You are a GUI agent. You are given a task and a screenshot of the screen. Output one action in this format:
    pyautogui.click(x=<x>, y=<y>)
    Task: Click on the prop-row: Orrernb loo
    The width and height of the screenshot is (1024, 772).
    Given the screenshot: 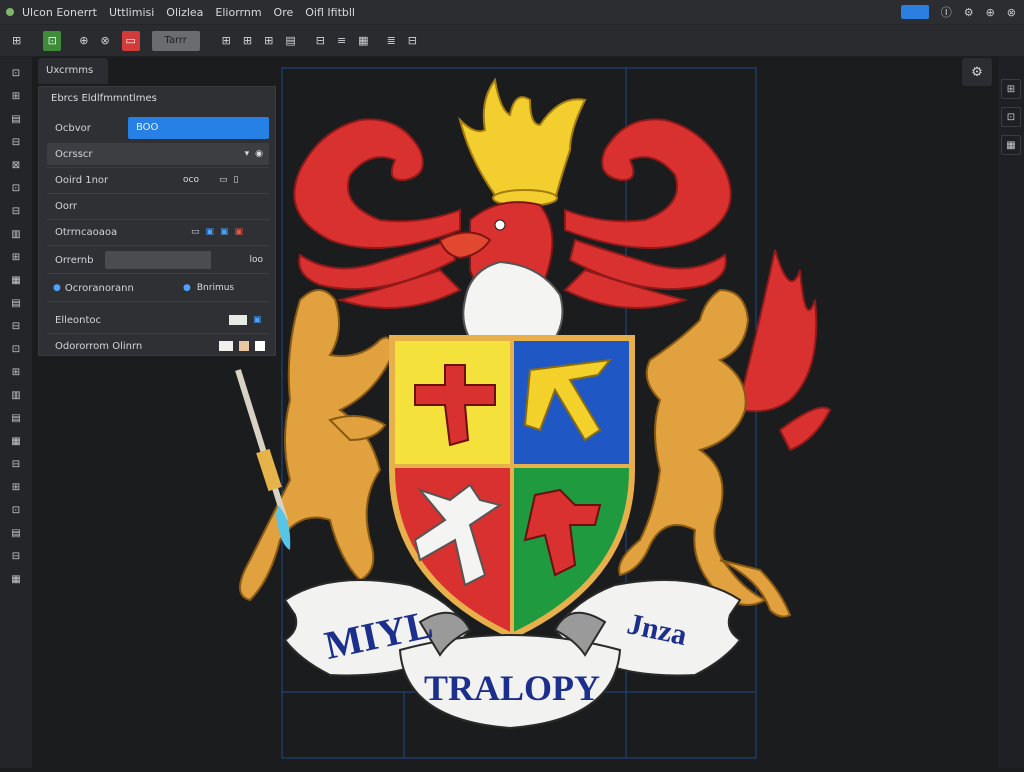 What is the action you would take?
    pyautogui.click(x=158, y=260)
    